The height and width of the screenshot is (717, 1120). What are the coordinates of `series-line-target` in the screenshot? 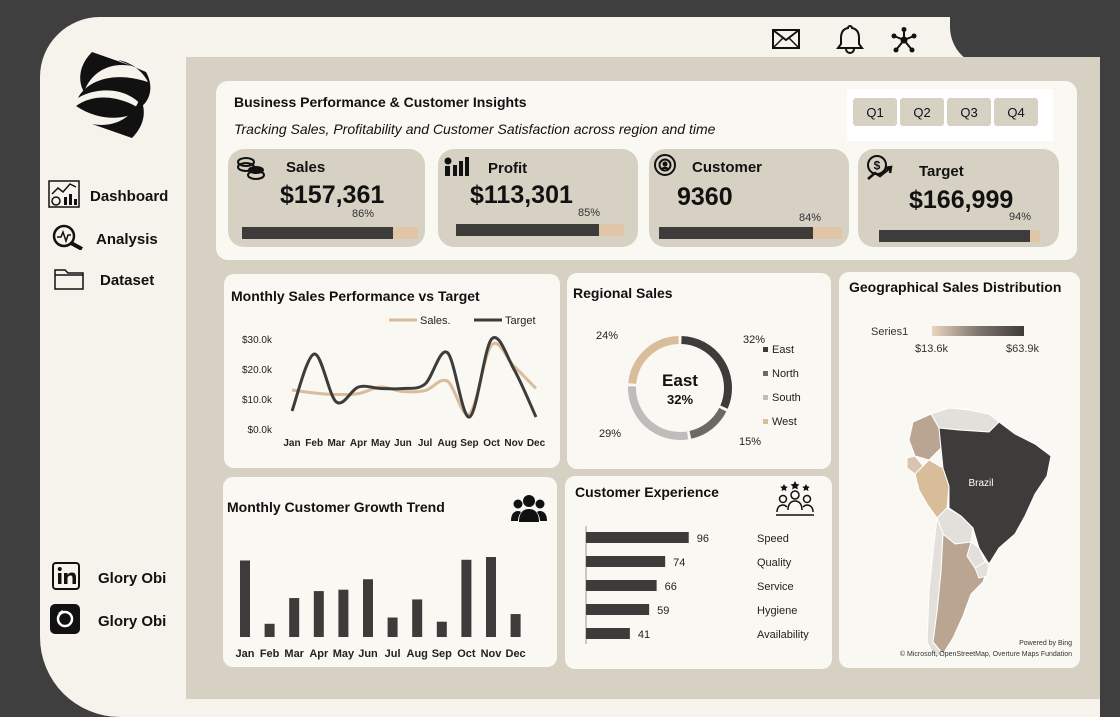 It's located at (414, 377).